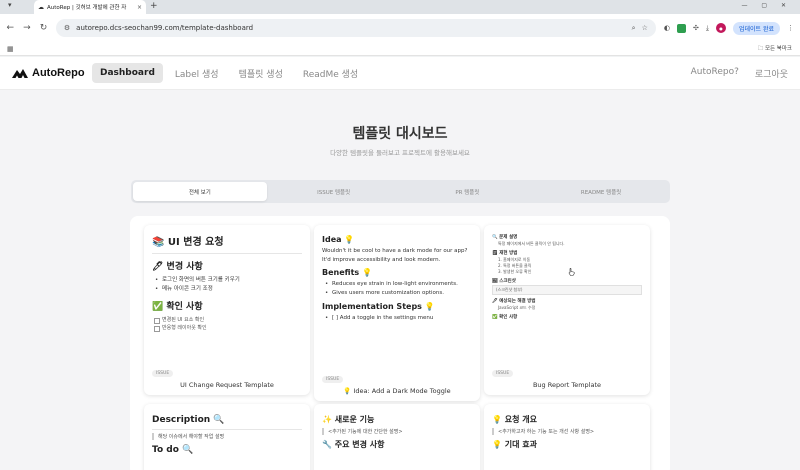 The image size is (800, 470). What do you see at coordinates (601, 191) in the screenshot?
I see `tab-readme: README 템플릿` at bounding box center [601, 191].